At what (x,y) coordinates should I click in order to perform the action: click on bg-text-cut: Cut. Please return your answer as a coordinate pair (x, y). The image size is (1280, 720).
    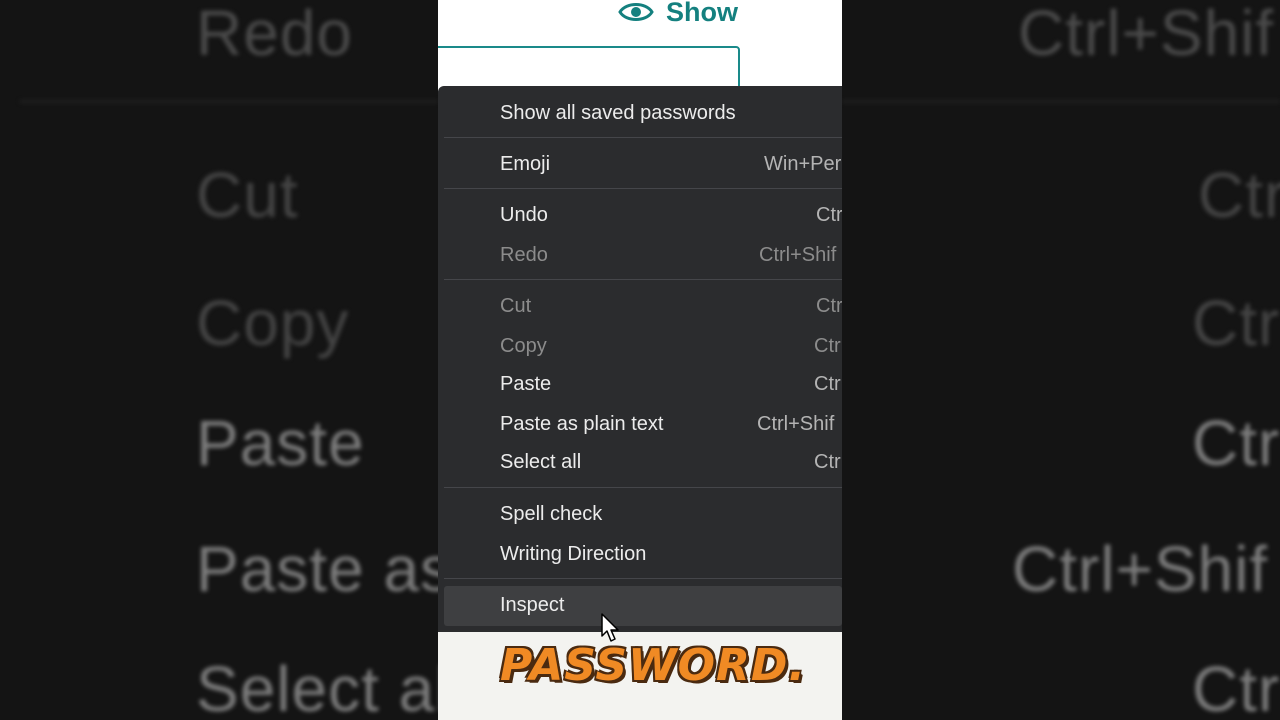
    Looking at the image, I should click on (247, 195).